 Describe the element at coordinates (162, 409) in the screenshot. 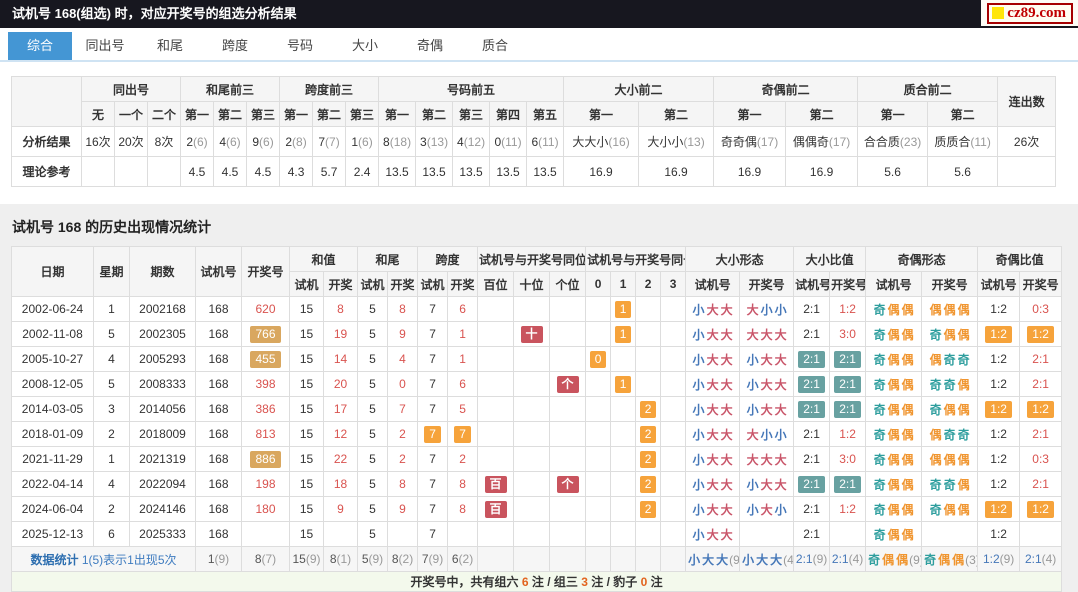

I see `cell-issue: 2014056` at that location.